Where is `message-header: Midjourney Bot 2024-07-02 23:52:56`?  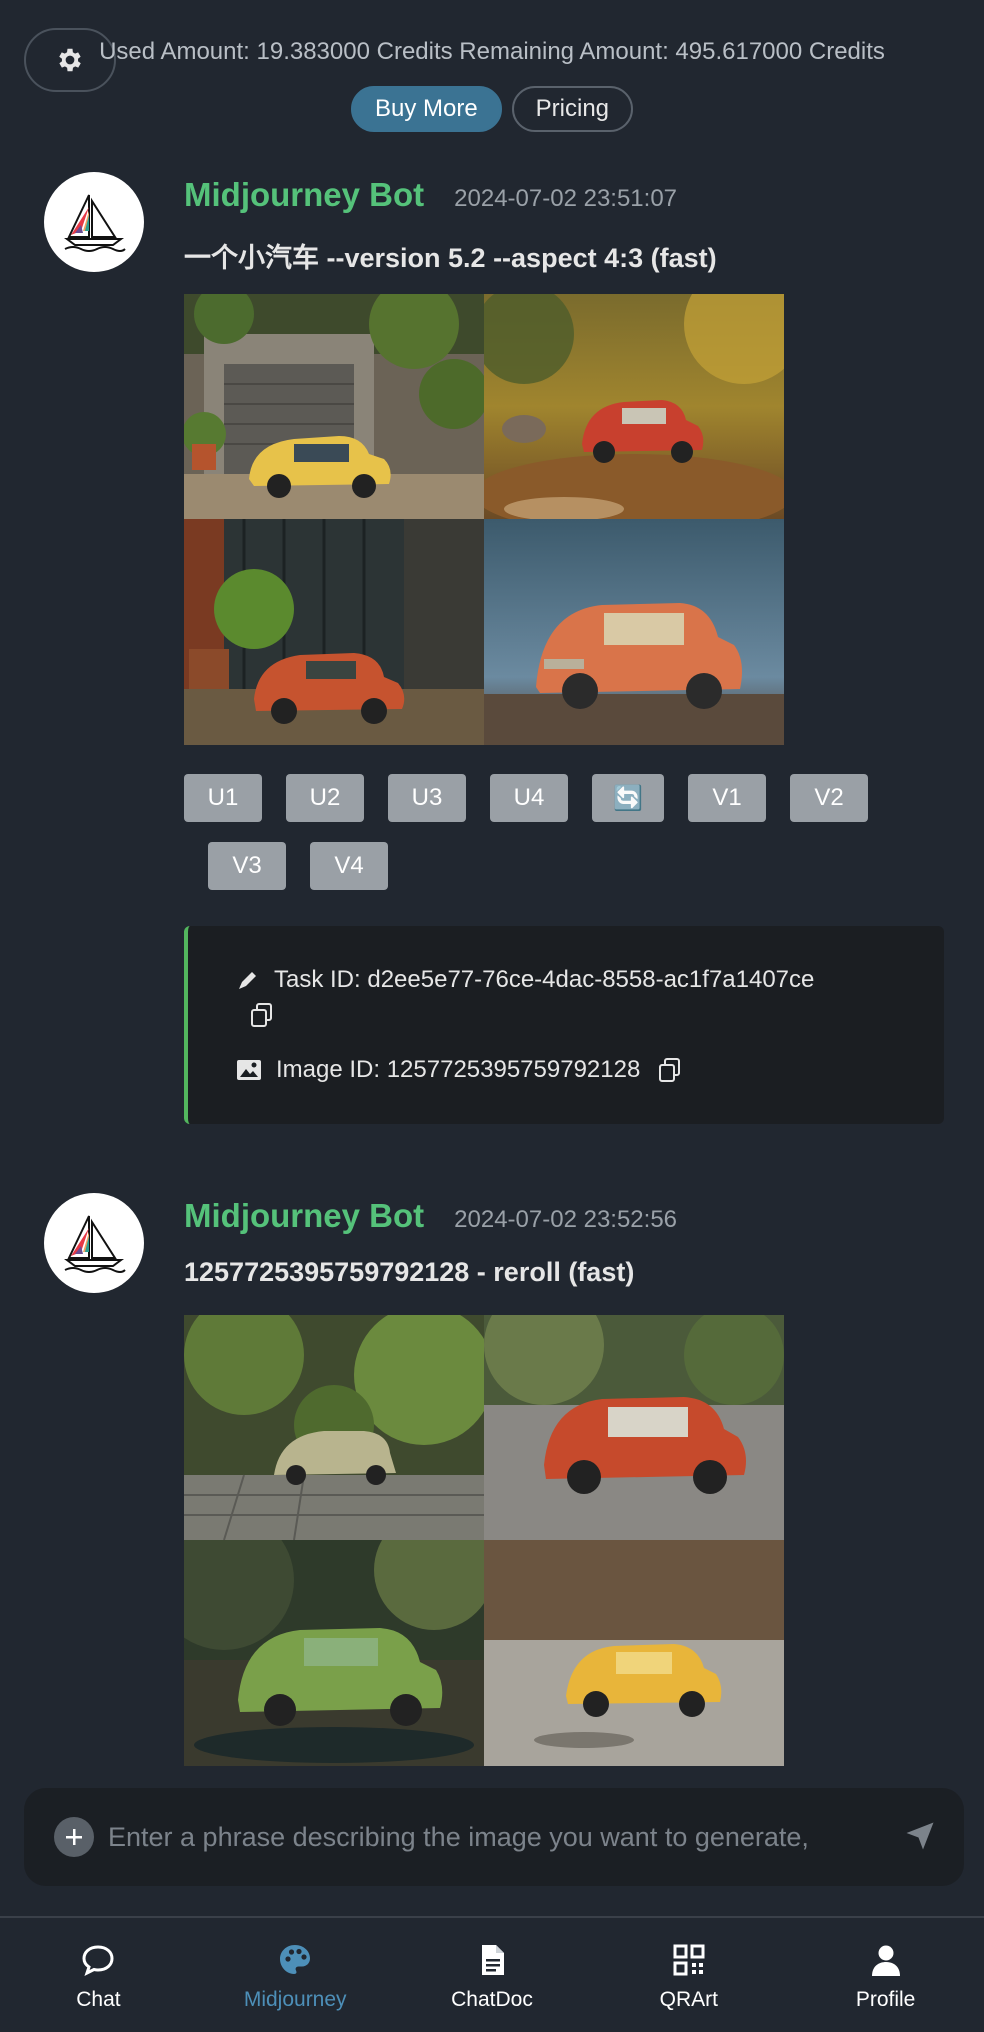
message-header: Midjourney Bot 2024-07-02 23:52:56 is located at coordinates (430, 1216).